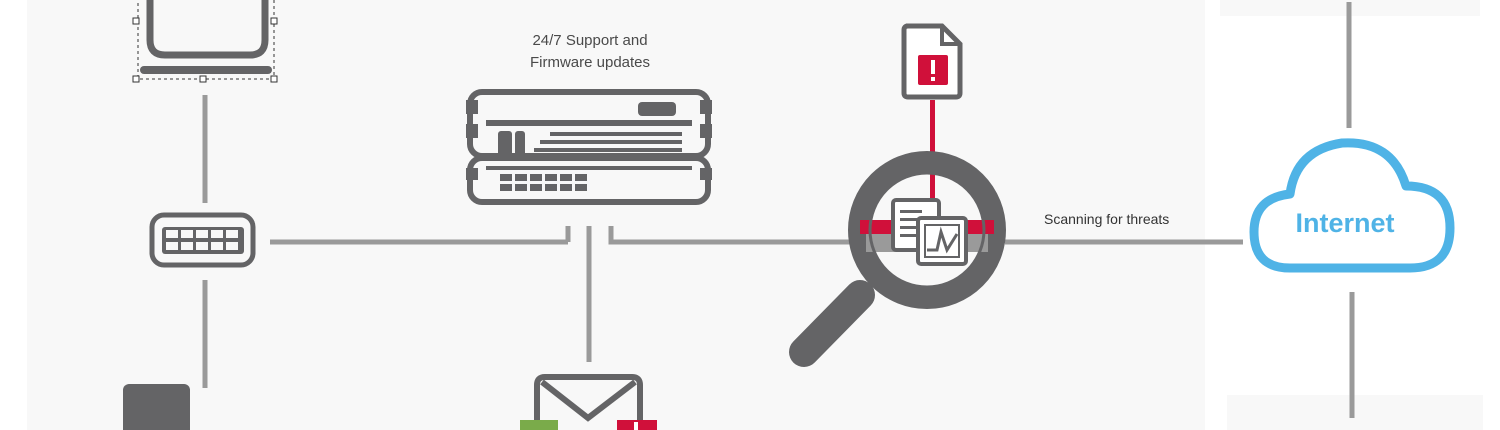 This screenshot has width=1500, height=430. What do you see at coordinates (205, 41) in the screenshot?
I see `tablet-device-icon` at bounding box center [205, 41].